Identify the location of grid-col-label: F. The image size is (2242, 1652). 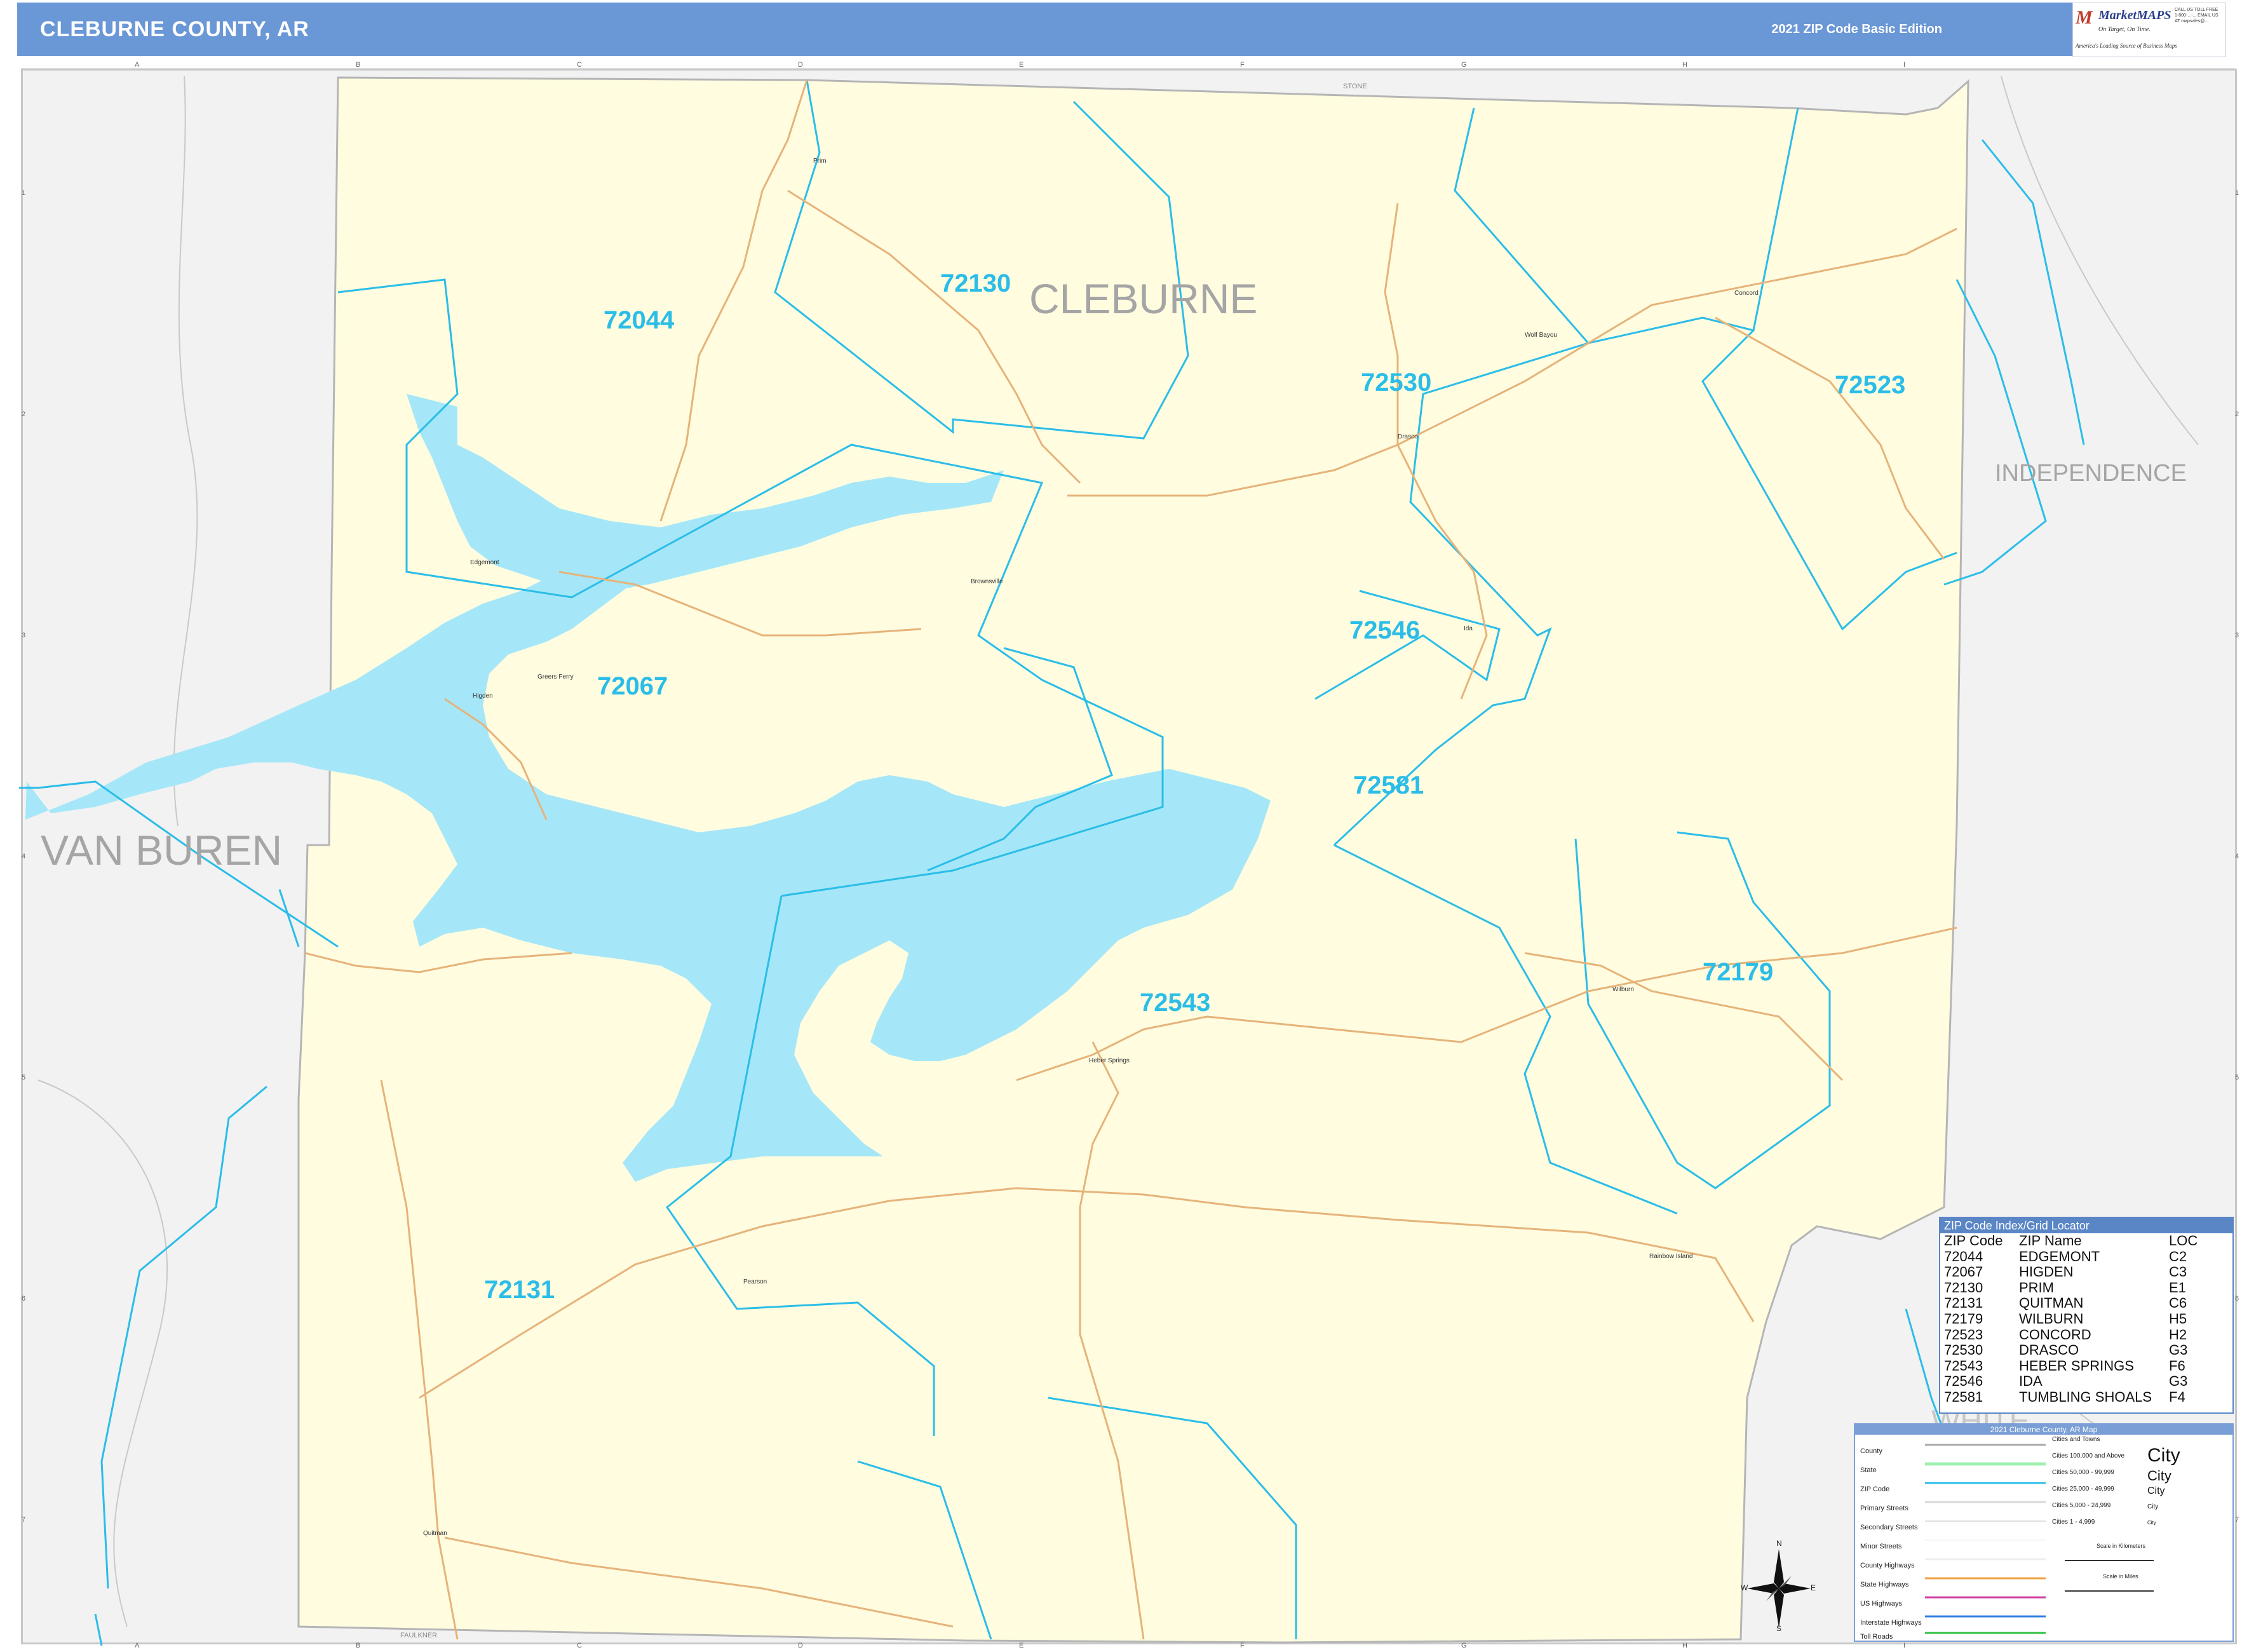
(1242, 65).